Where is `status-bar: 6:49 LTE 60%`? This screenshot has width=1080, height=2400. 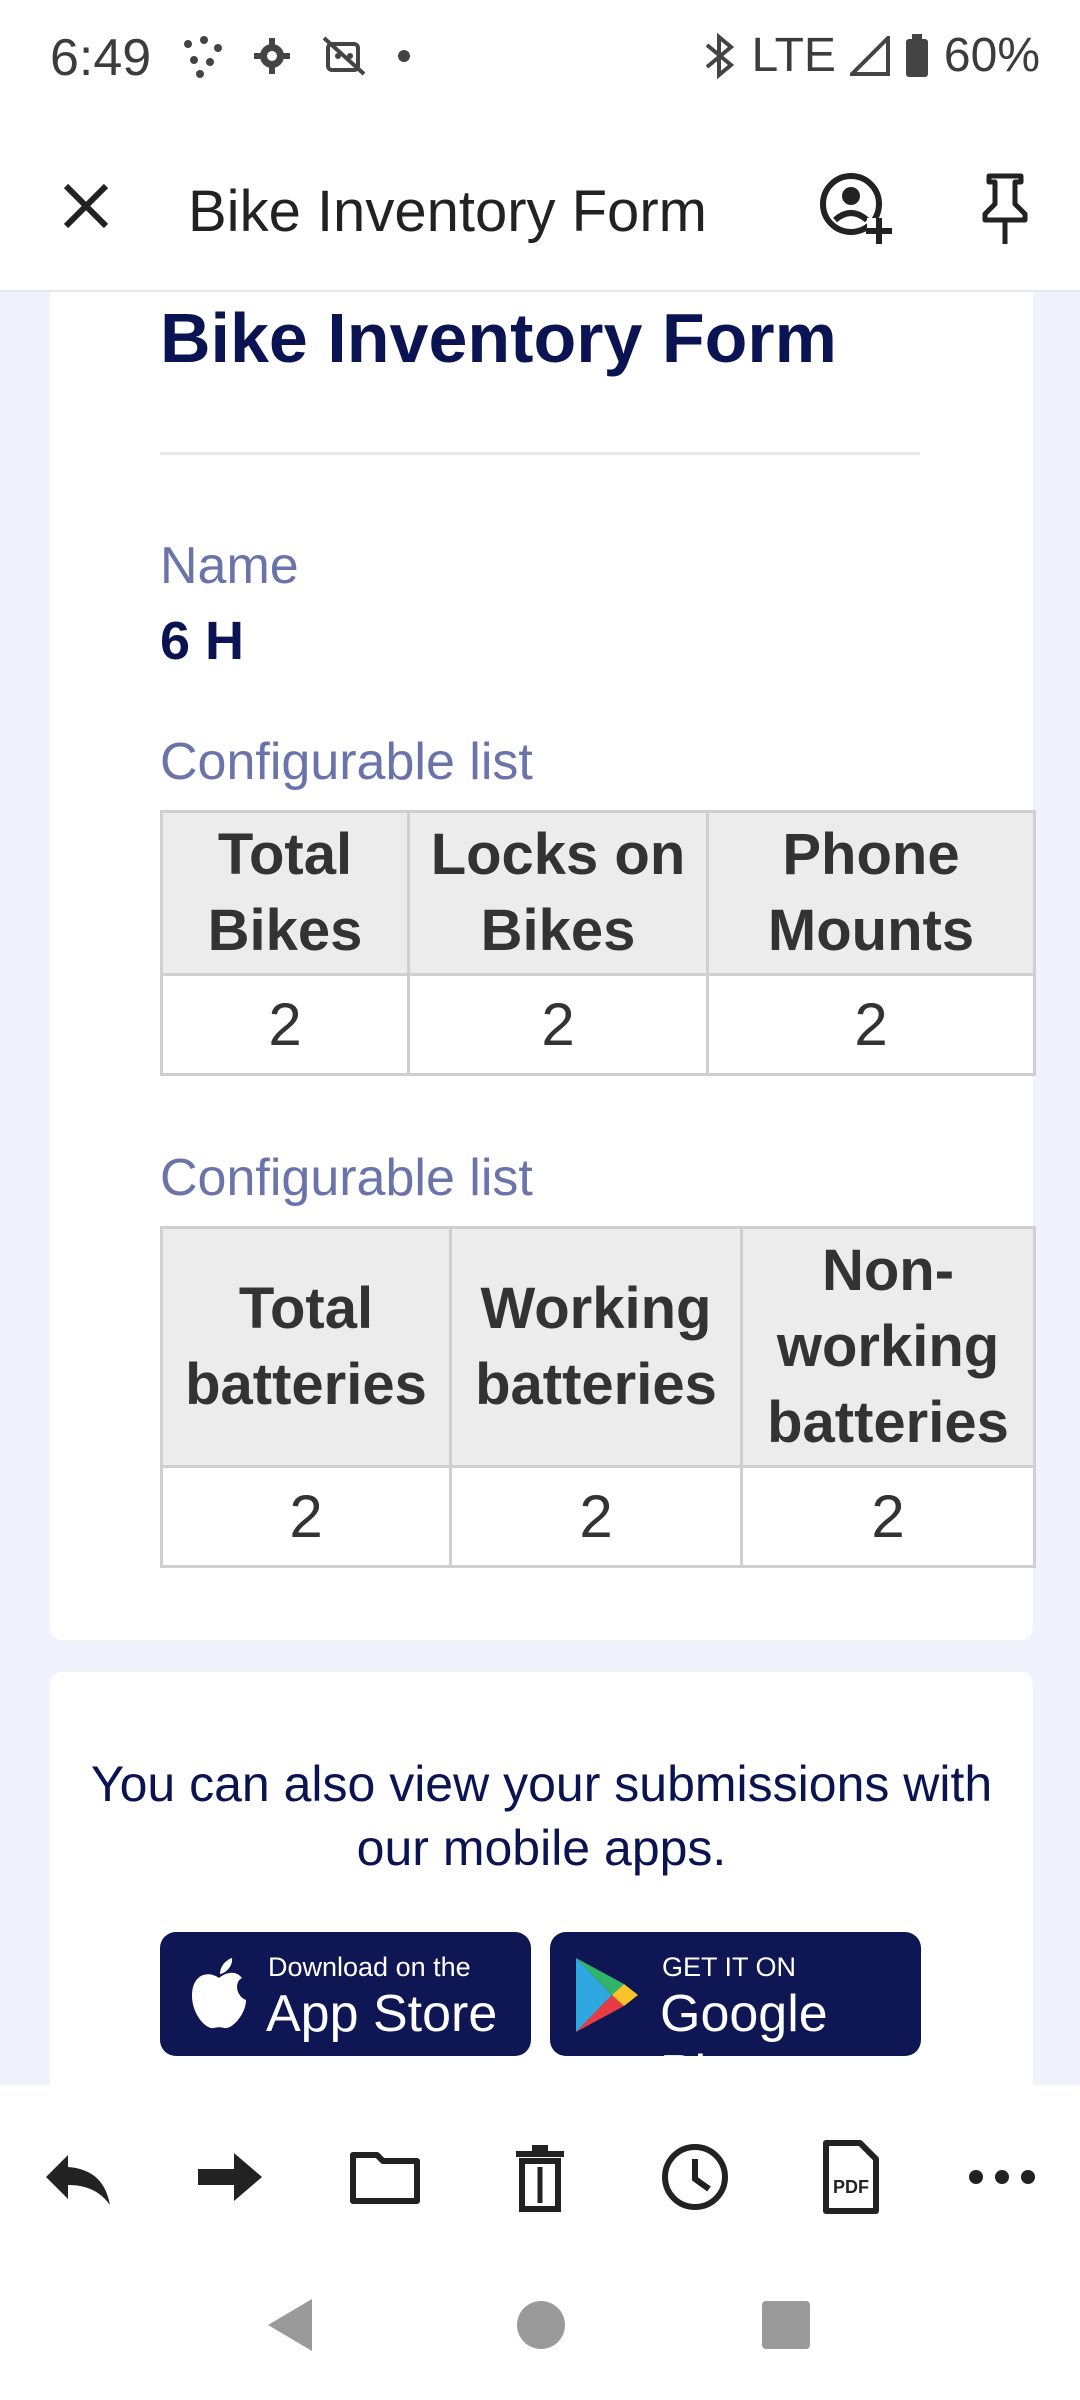
status-bar: 6:49 LTE 60% is located at coordinates (540, 60).